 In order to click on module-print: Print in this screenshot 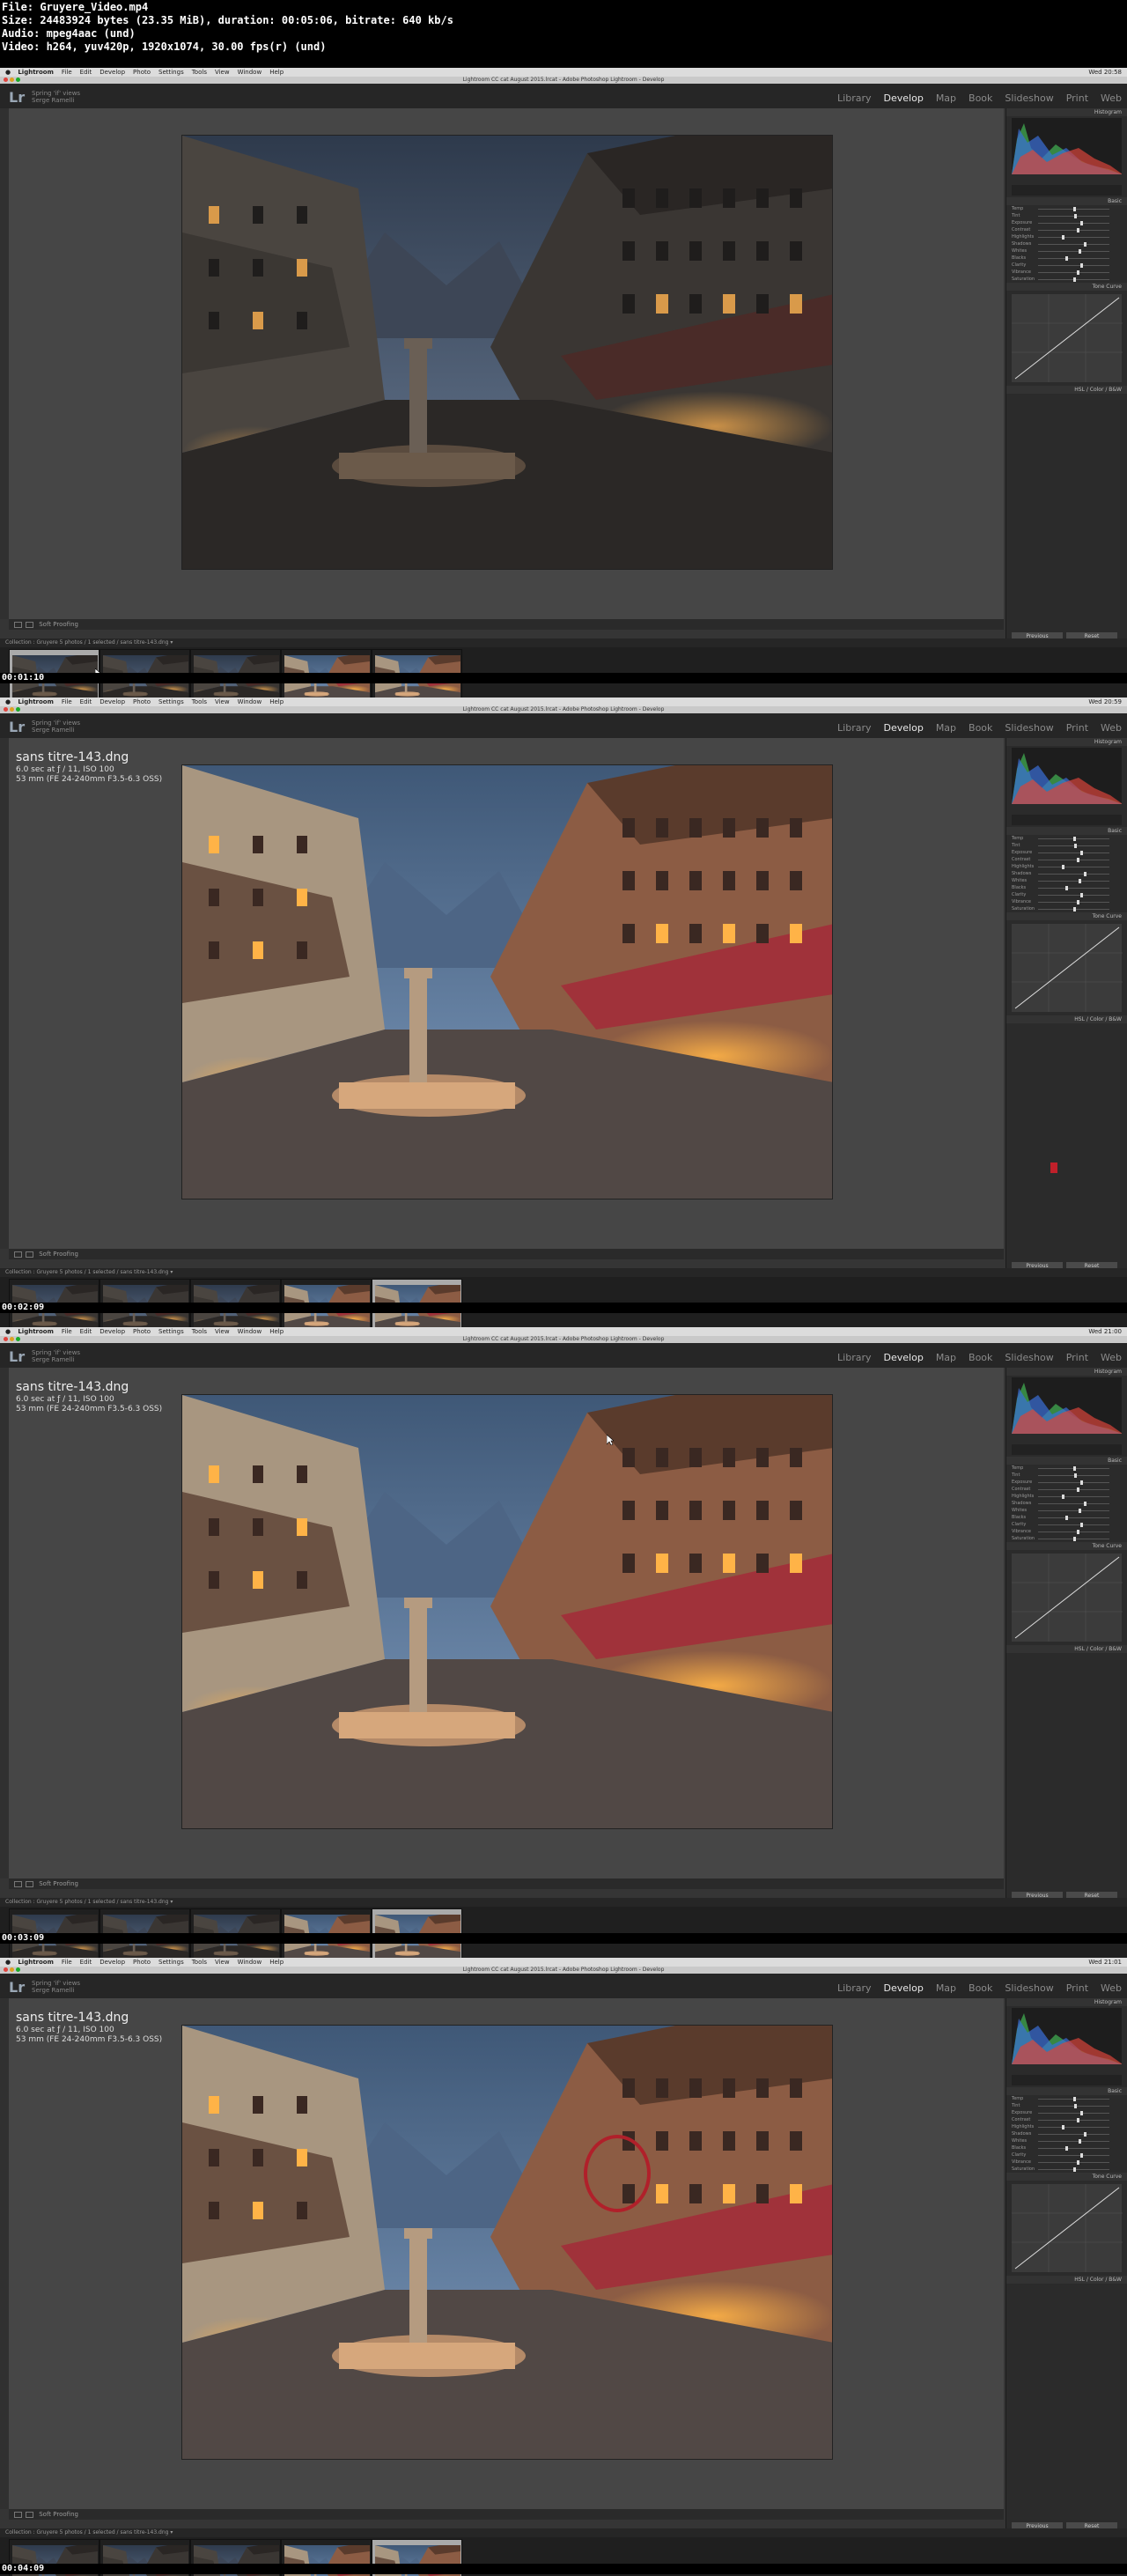, I will do `click(1077, 1988)`.